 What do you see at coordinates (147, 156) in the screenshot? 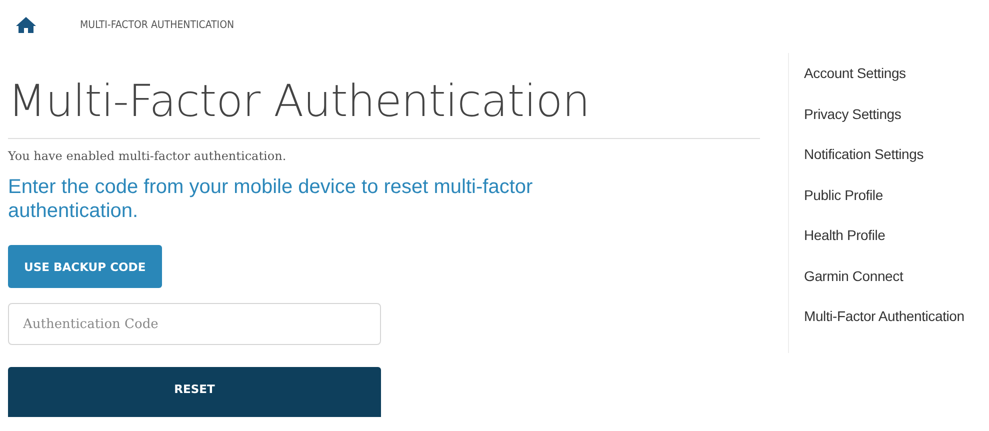
I see `status-text: You have enabled multi-factor authentication.` at bounding box center [147, 156].